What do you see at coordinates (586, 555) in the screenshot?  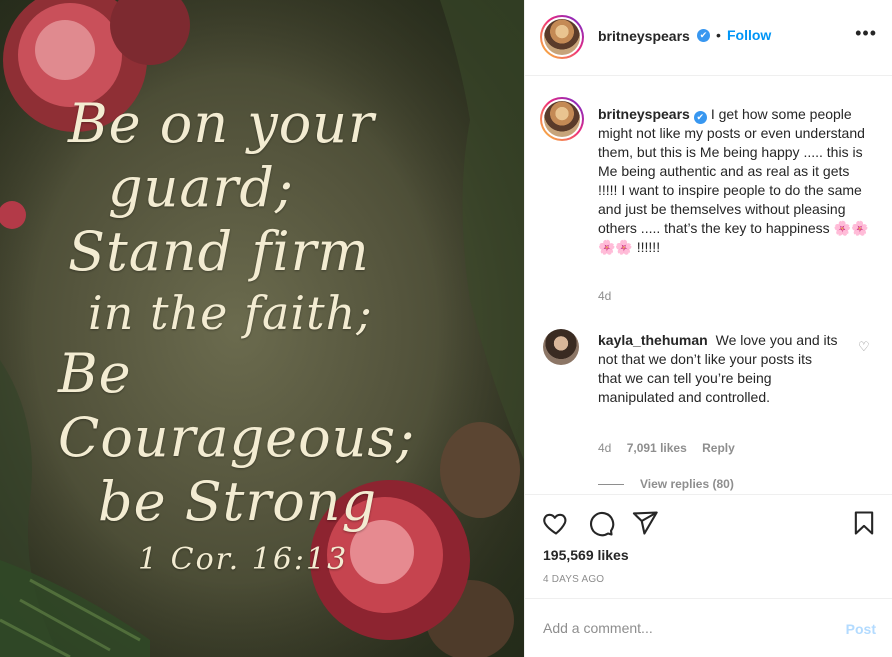 I see `post-likes-count: 195,569 likes` at bounding box center [586, 555].